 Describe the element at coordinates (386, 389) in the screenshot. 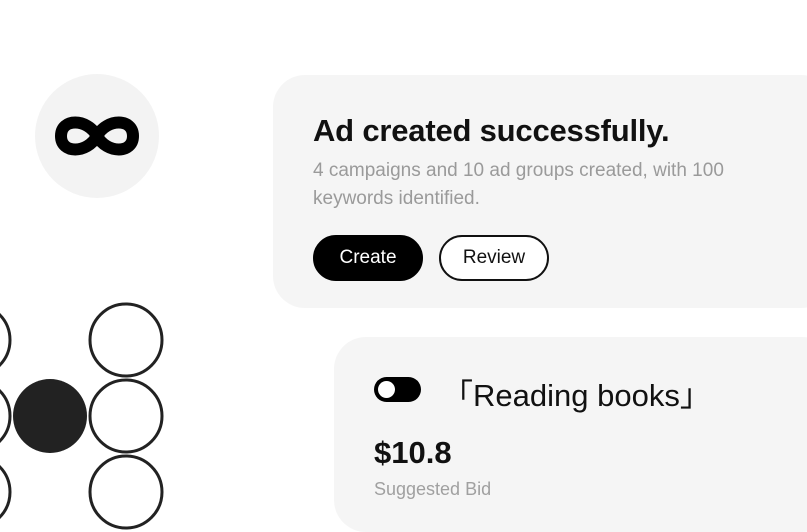

I see `toggle-knob` at that location.